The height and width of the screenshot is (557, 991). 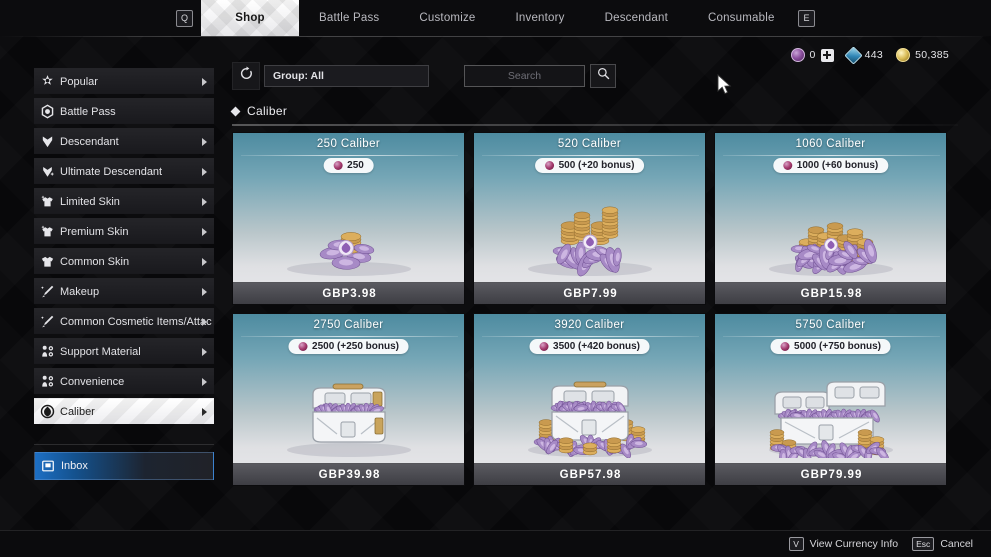 I want to click on product-price: GBP15.98, so click(x=830, y=293).